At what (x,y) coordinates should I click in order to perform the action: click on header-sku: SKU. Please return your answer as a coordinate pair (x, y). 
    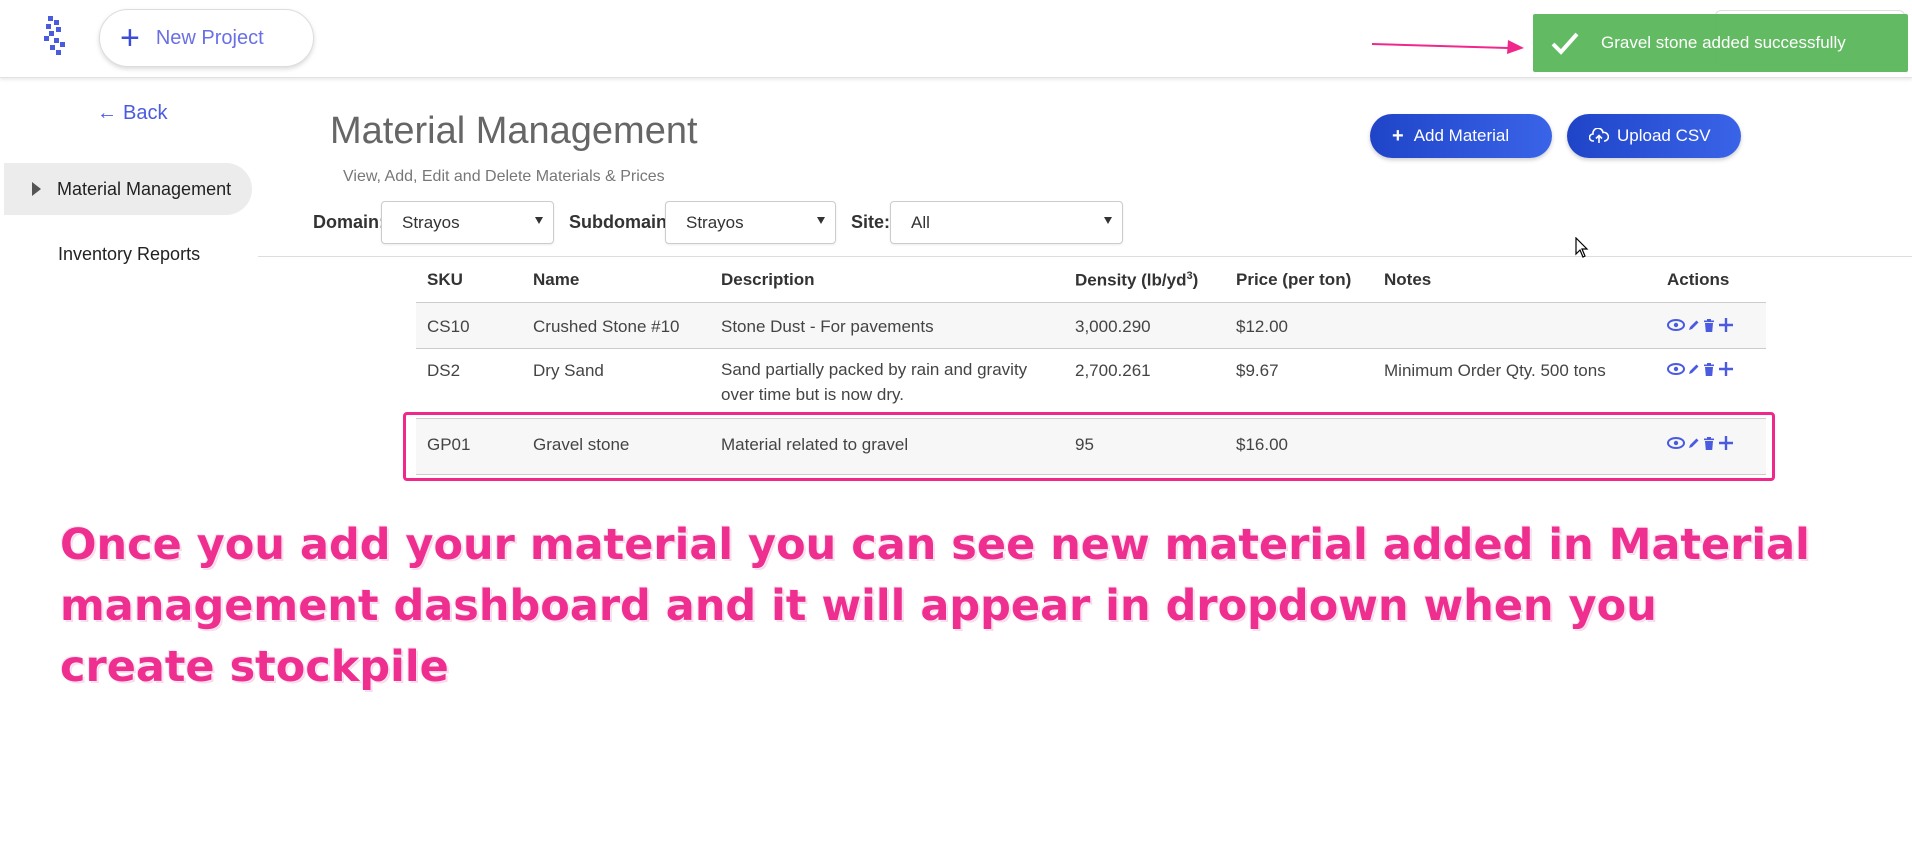
    Looking at the image, I should click on (445, 279).